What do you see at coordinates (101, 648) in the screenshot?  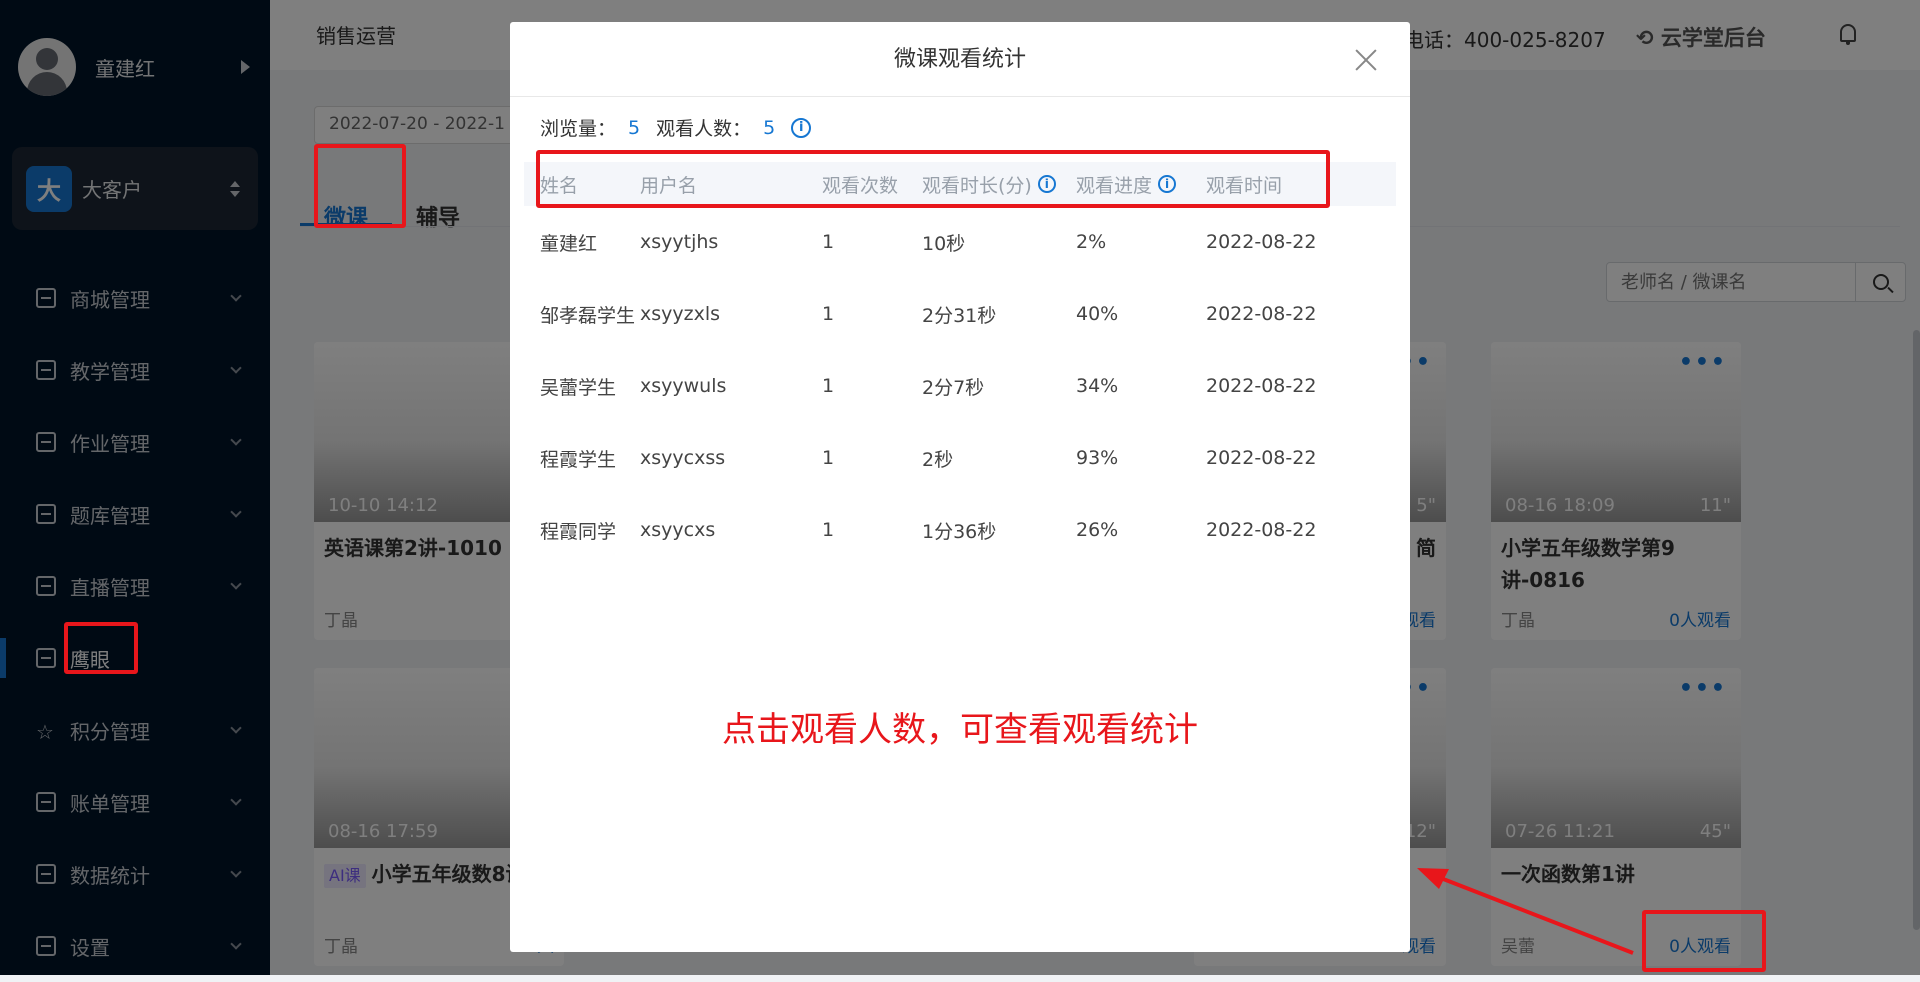 I see `highlight-box-menu` at bounding box center [101, 648].